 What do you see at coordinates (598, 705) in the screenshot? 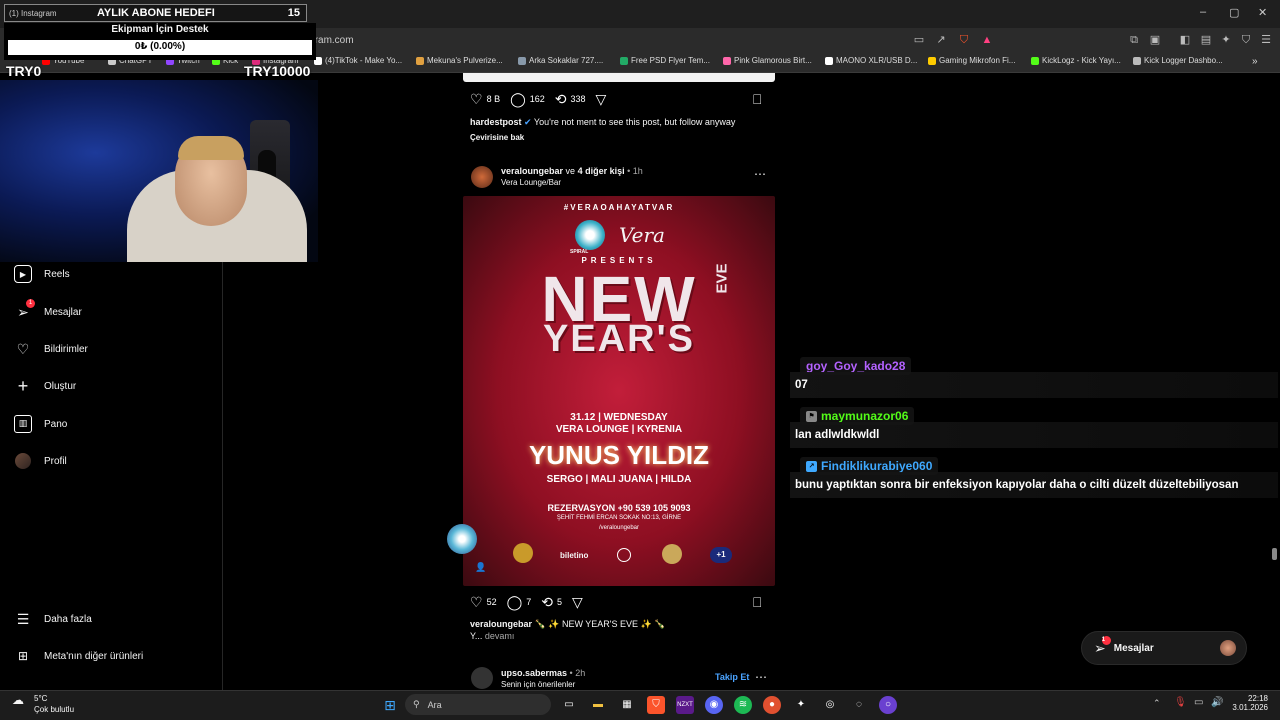
I see `file-explorer-icon: ▬` at bounding box center [598, 705].